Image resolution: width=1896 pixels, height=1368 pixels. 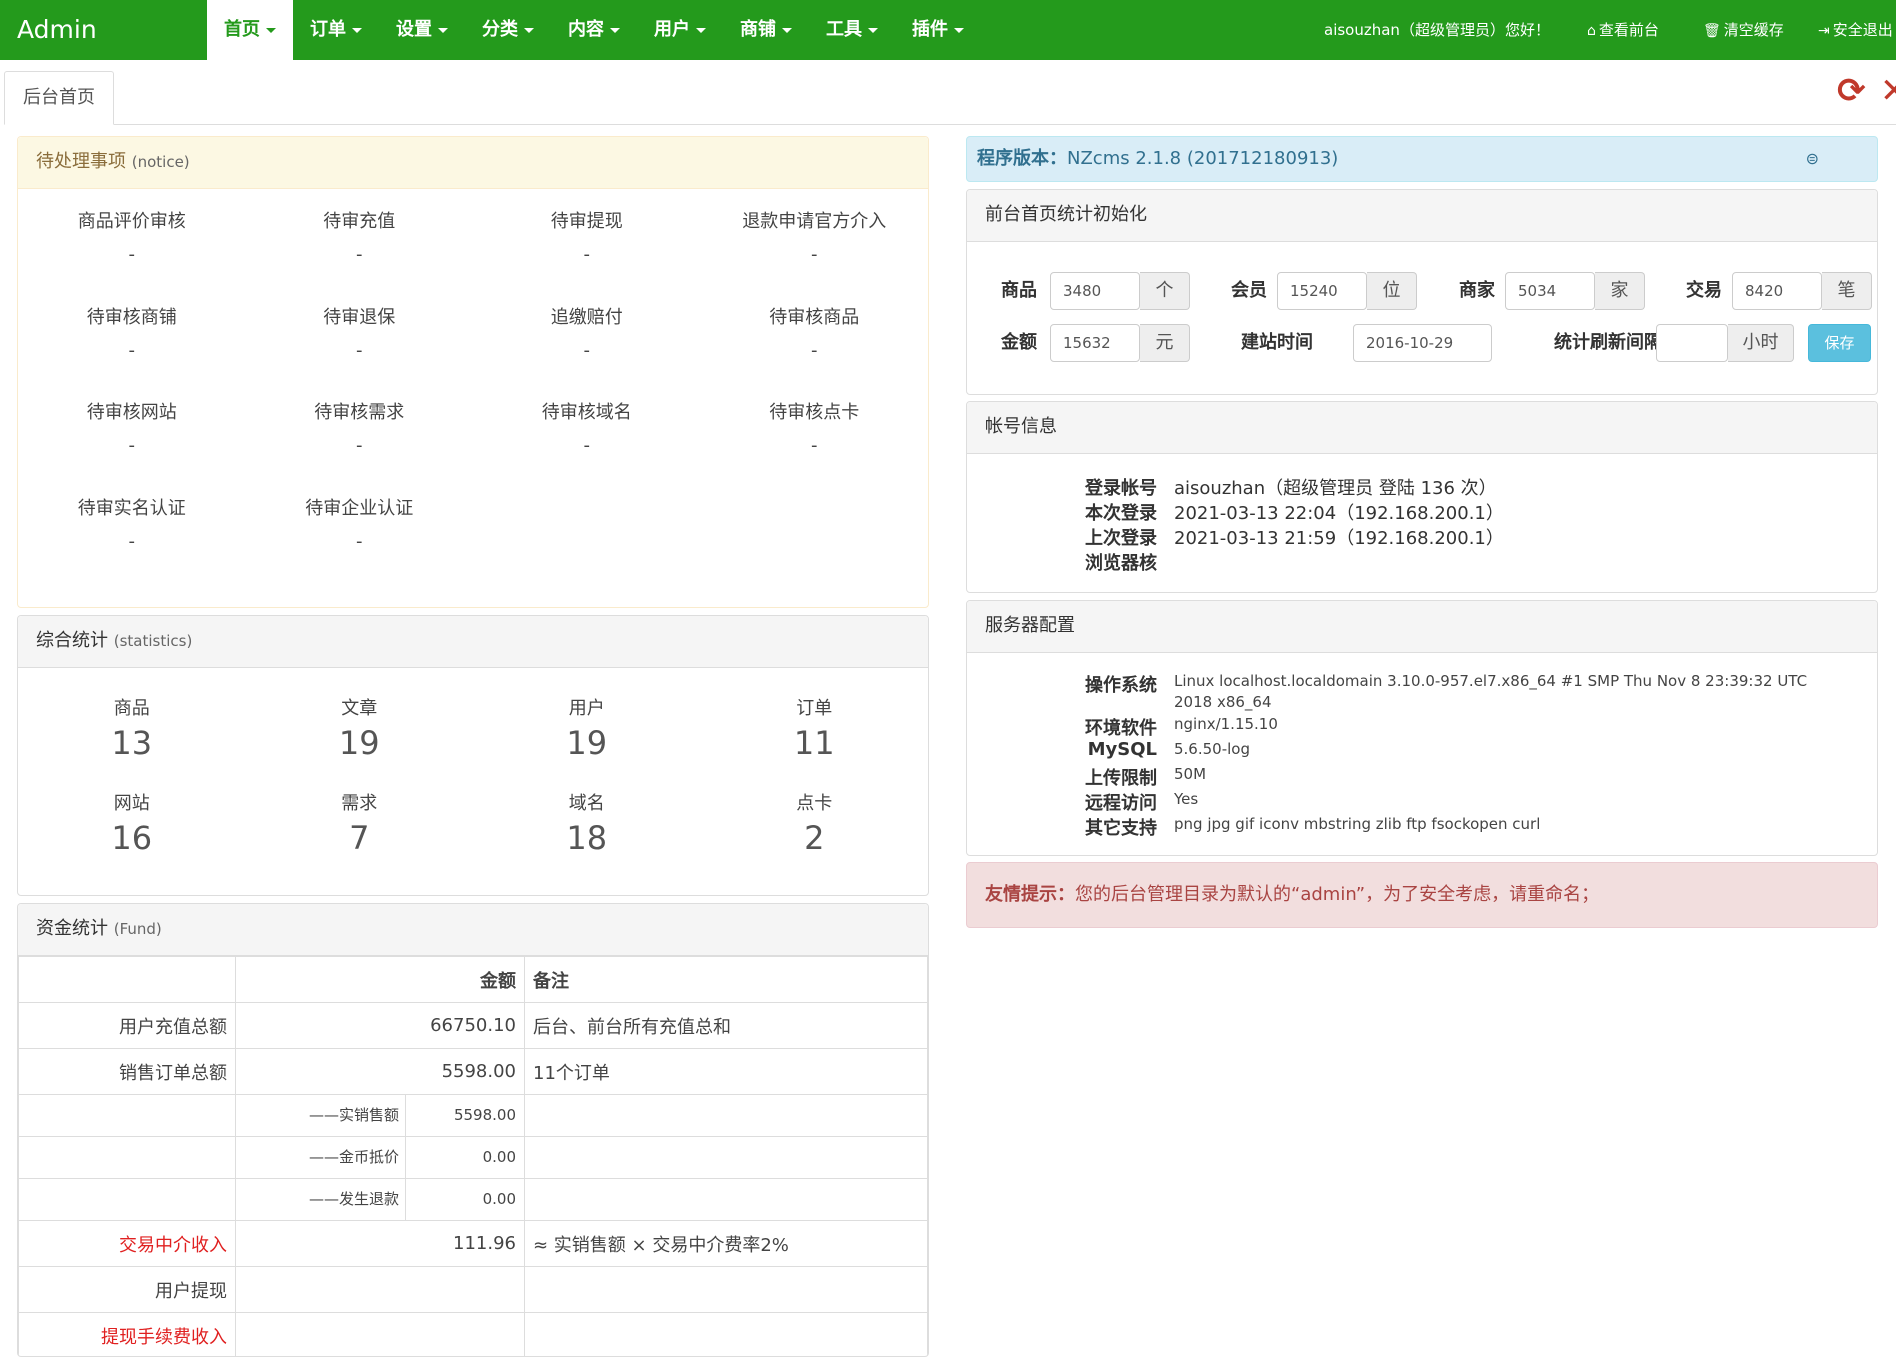 What do you see at coordinates (1437, 30) in the screenshot?
I see `user-greeting: aisouzhan（超级管理员）您好！` at bounding box center [1437, 30].